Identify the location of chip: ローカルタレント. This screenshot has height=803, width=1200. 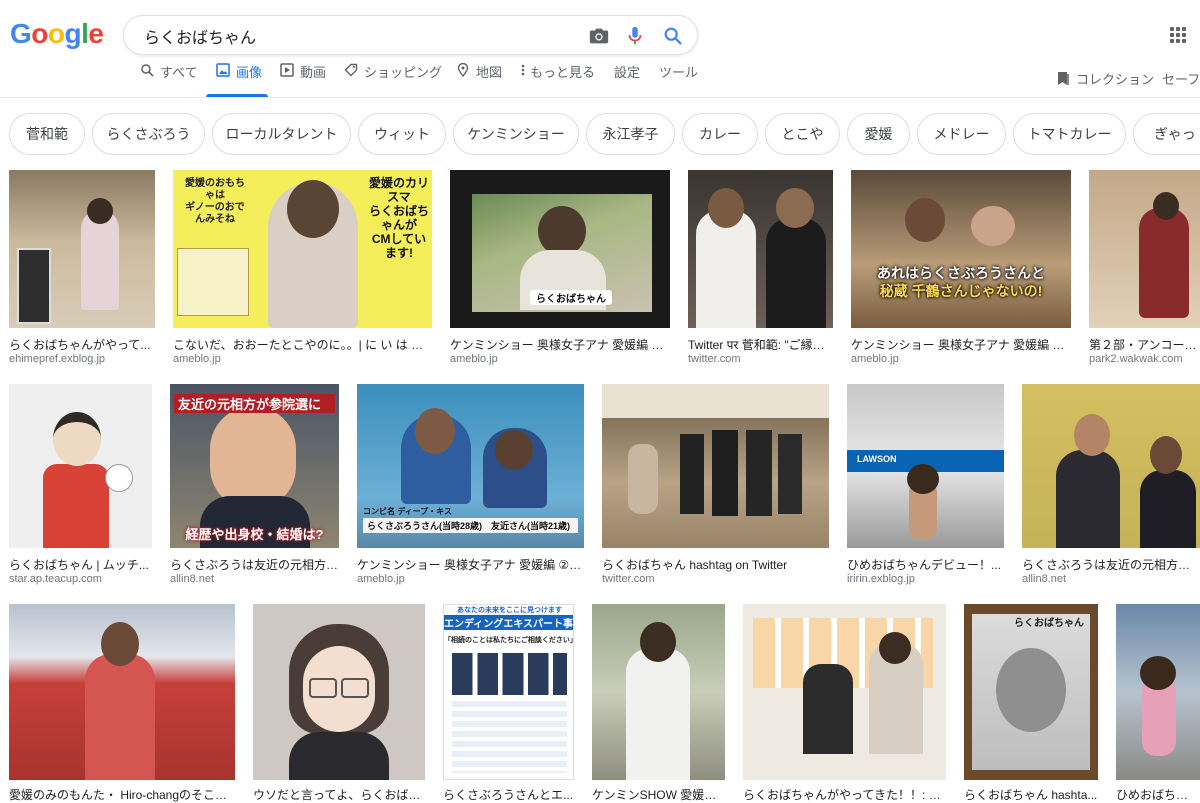
(281, 134).